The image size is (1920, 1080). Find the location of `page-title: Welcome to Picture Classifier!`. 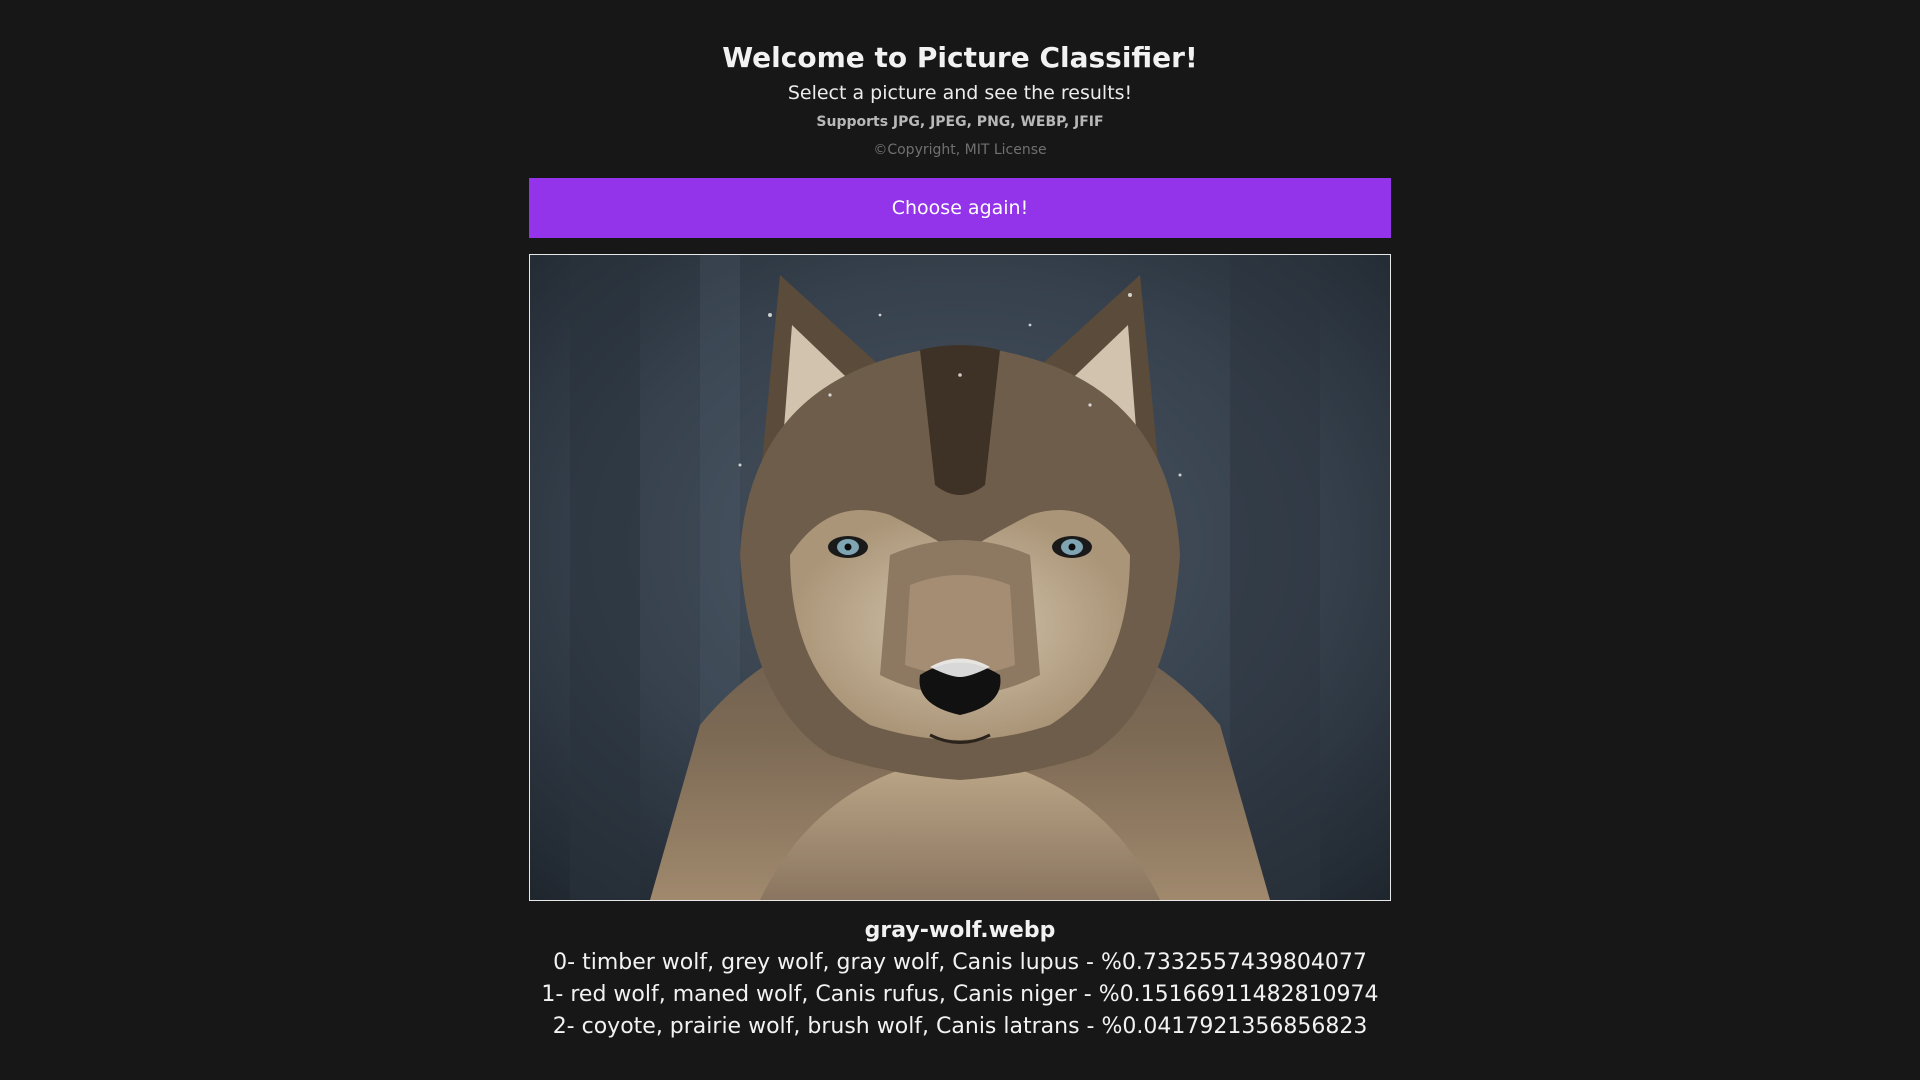

page-title: Welcome to Picture Classifier! is located at coordinates (960, 57).